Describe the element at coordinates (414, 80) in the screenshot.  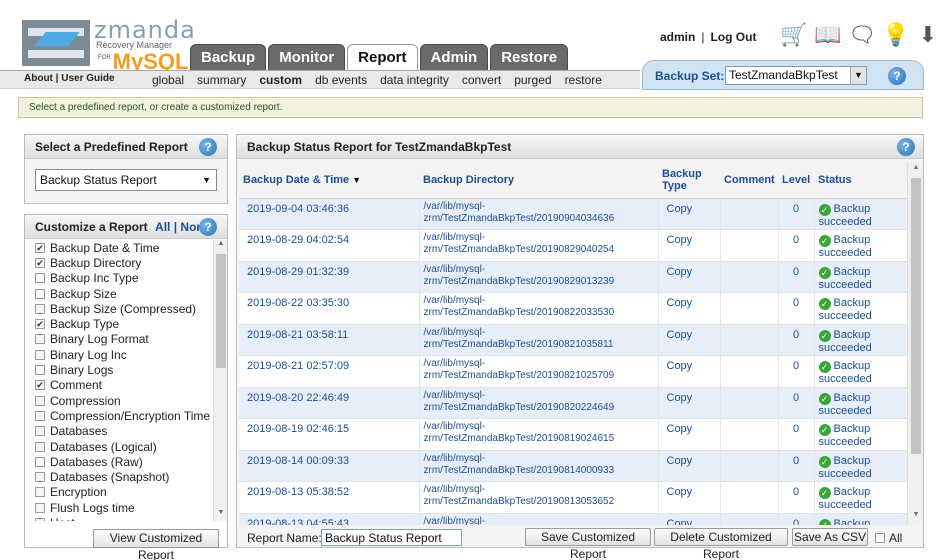
I see `subnav-data-integrity: data integrity` at that location.